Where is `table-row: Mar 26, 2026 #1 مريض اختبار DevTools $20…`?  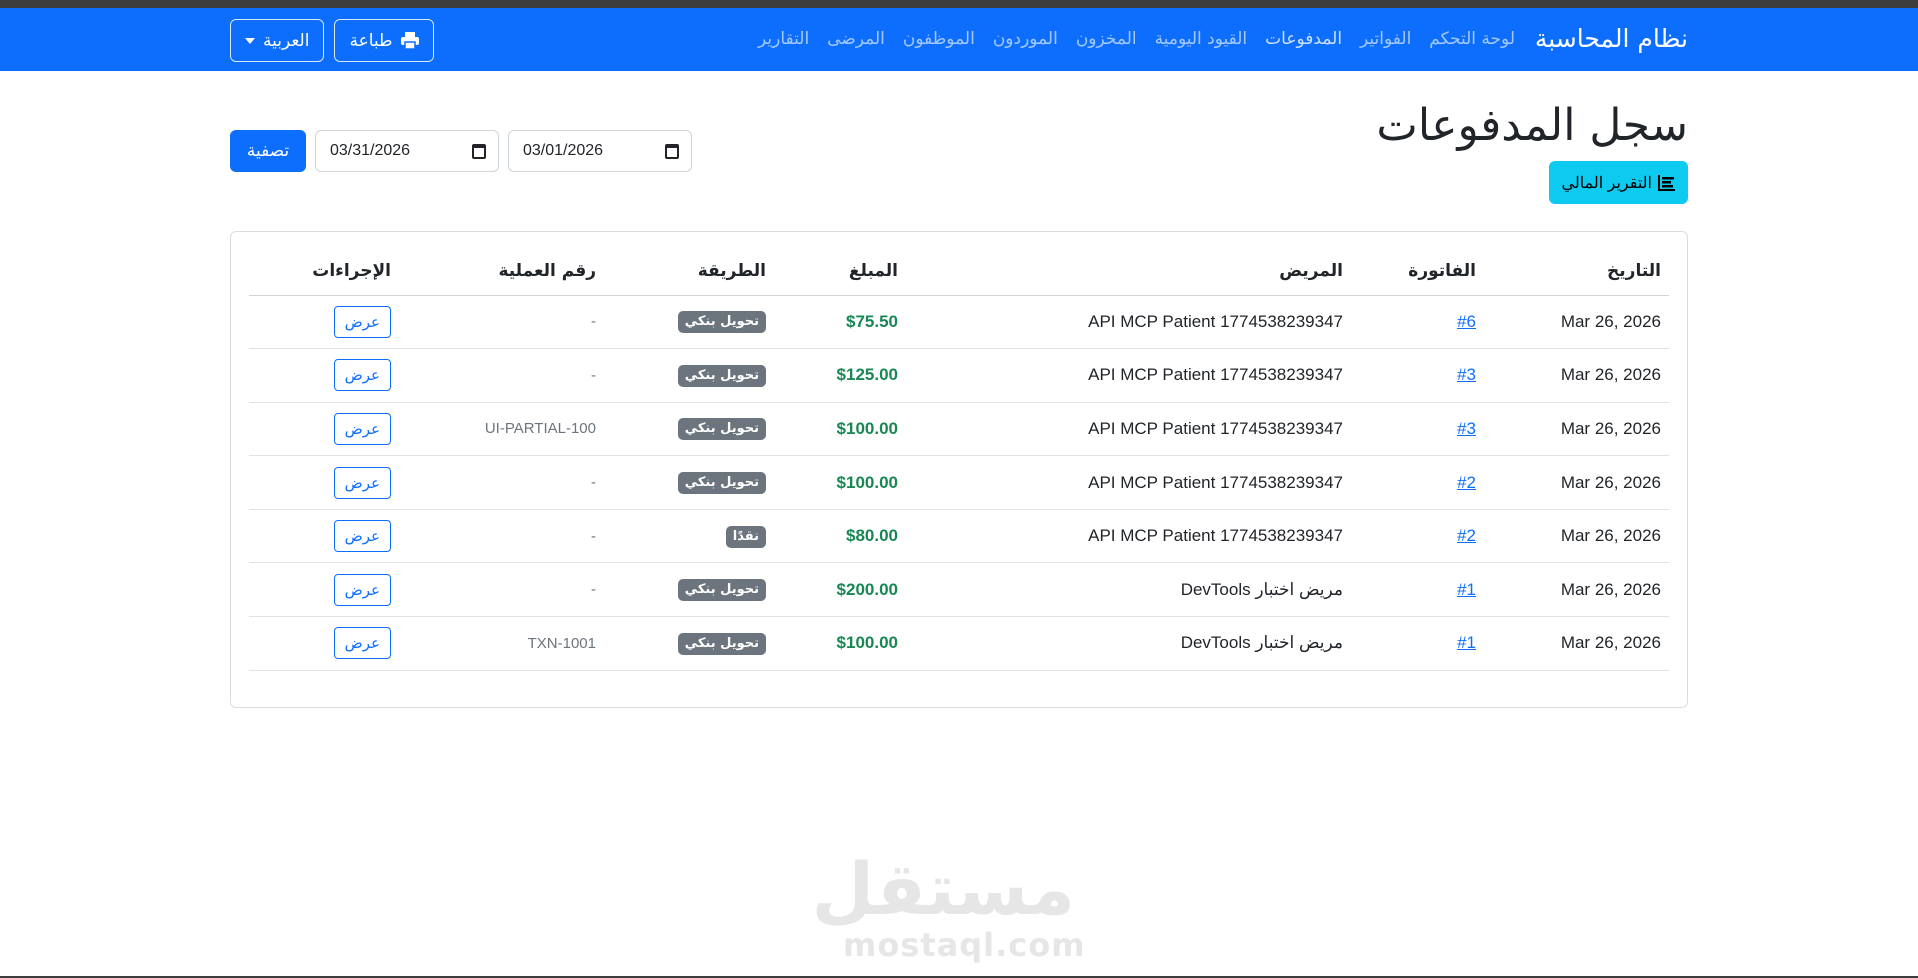 table-row: Mar 26, 2026 #1 مريض اختبار DevTools $20… is located at coordinates (959, 590).